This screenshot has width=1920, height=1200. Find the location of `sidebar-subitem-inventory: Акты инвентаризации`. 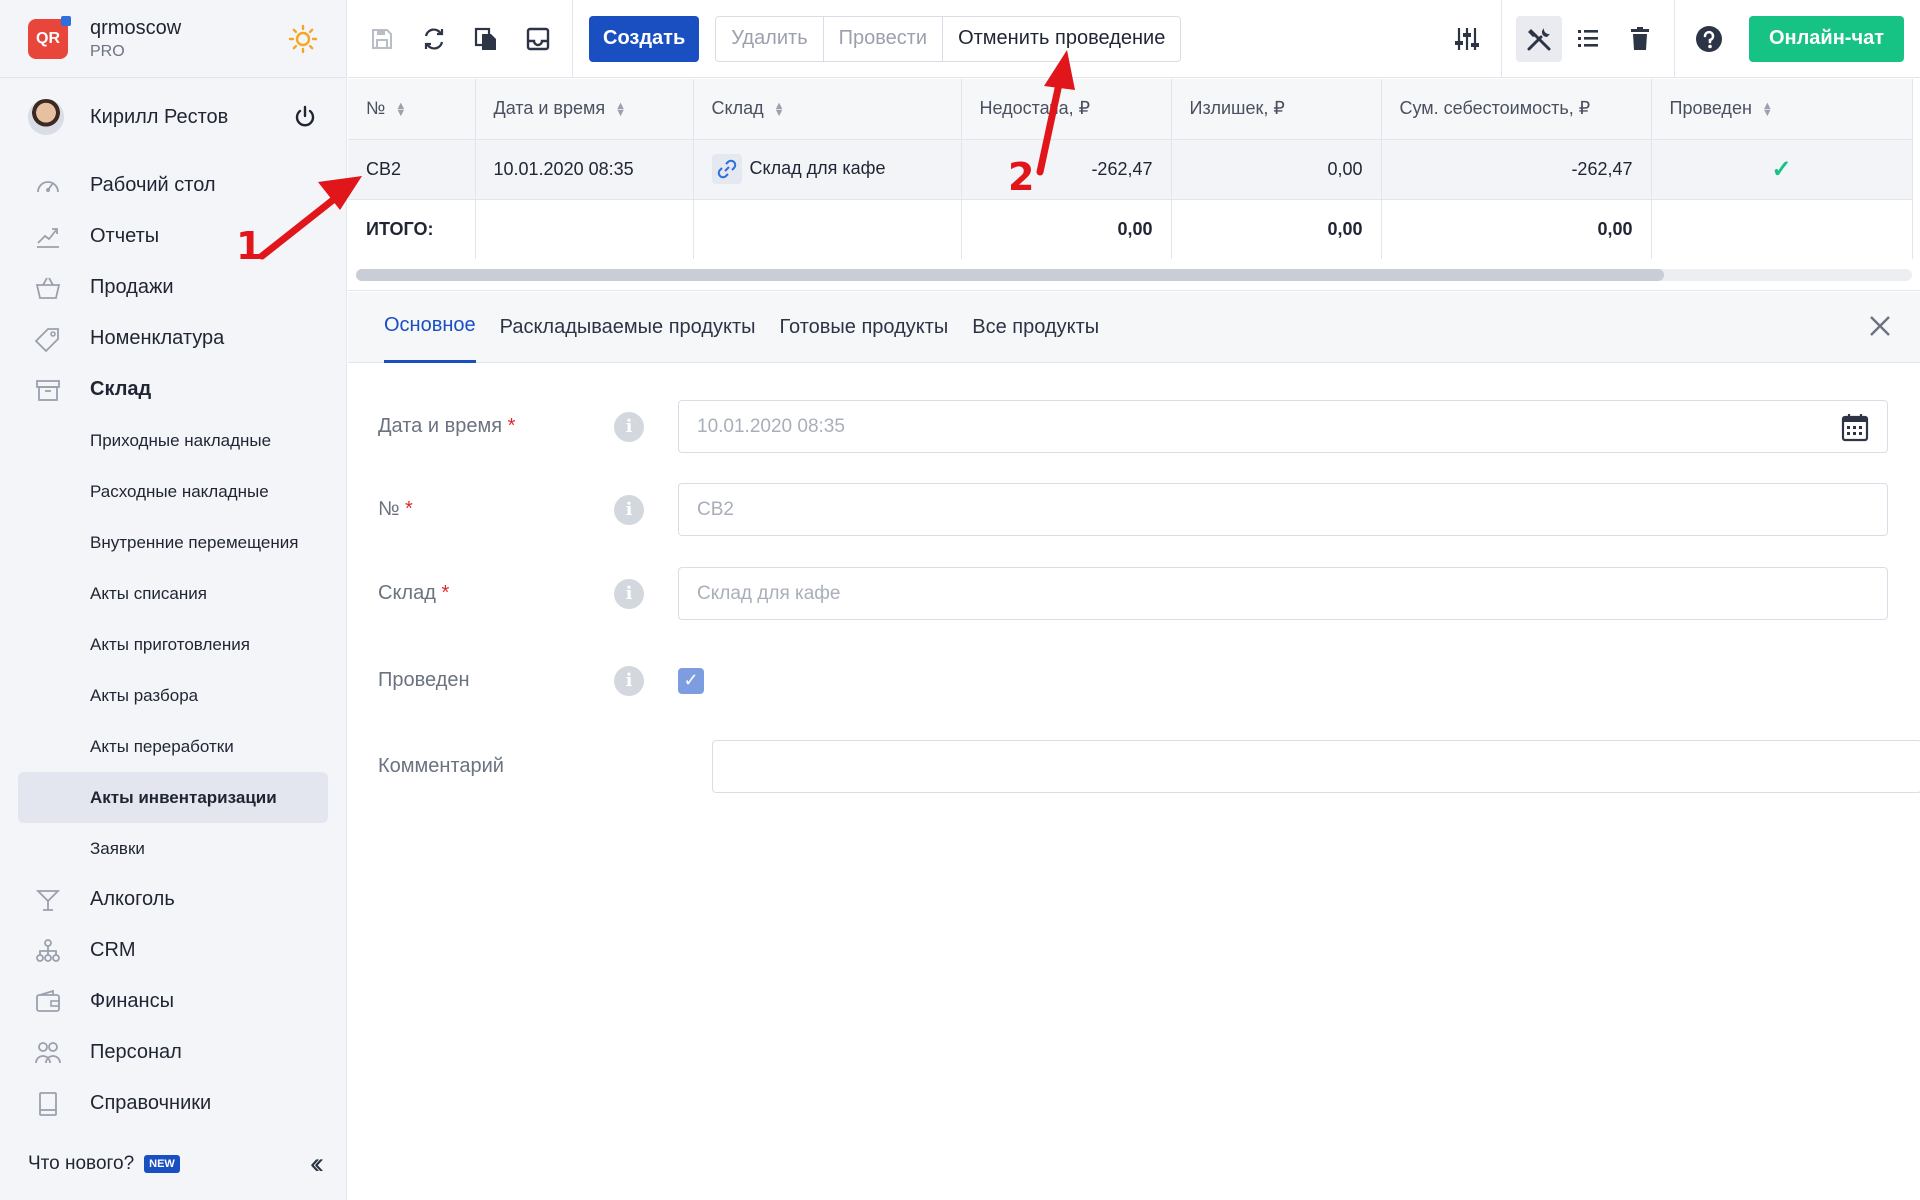

sidebar-subitem-inventory: Акты инвентаризации is located at coordinates (173, 797).